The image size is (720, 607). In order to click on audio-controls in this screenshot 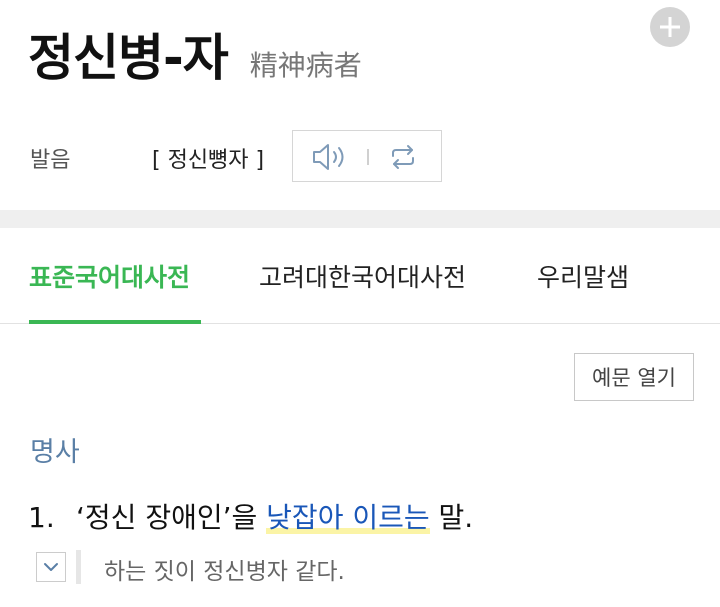, I will do `click(367, 156)`.